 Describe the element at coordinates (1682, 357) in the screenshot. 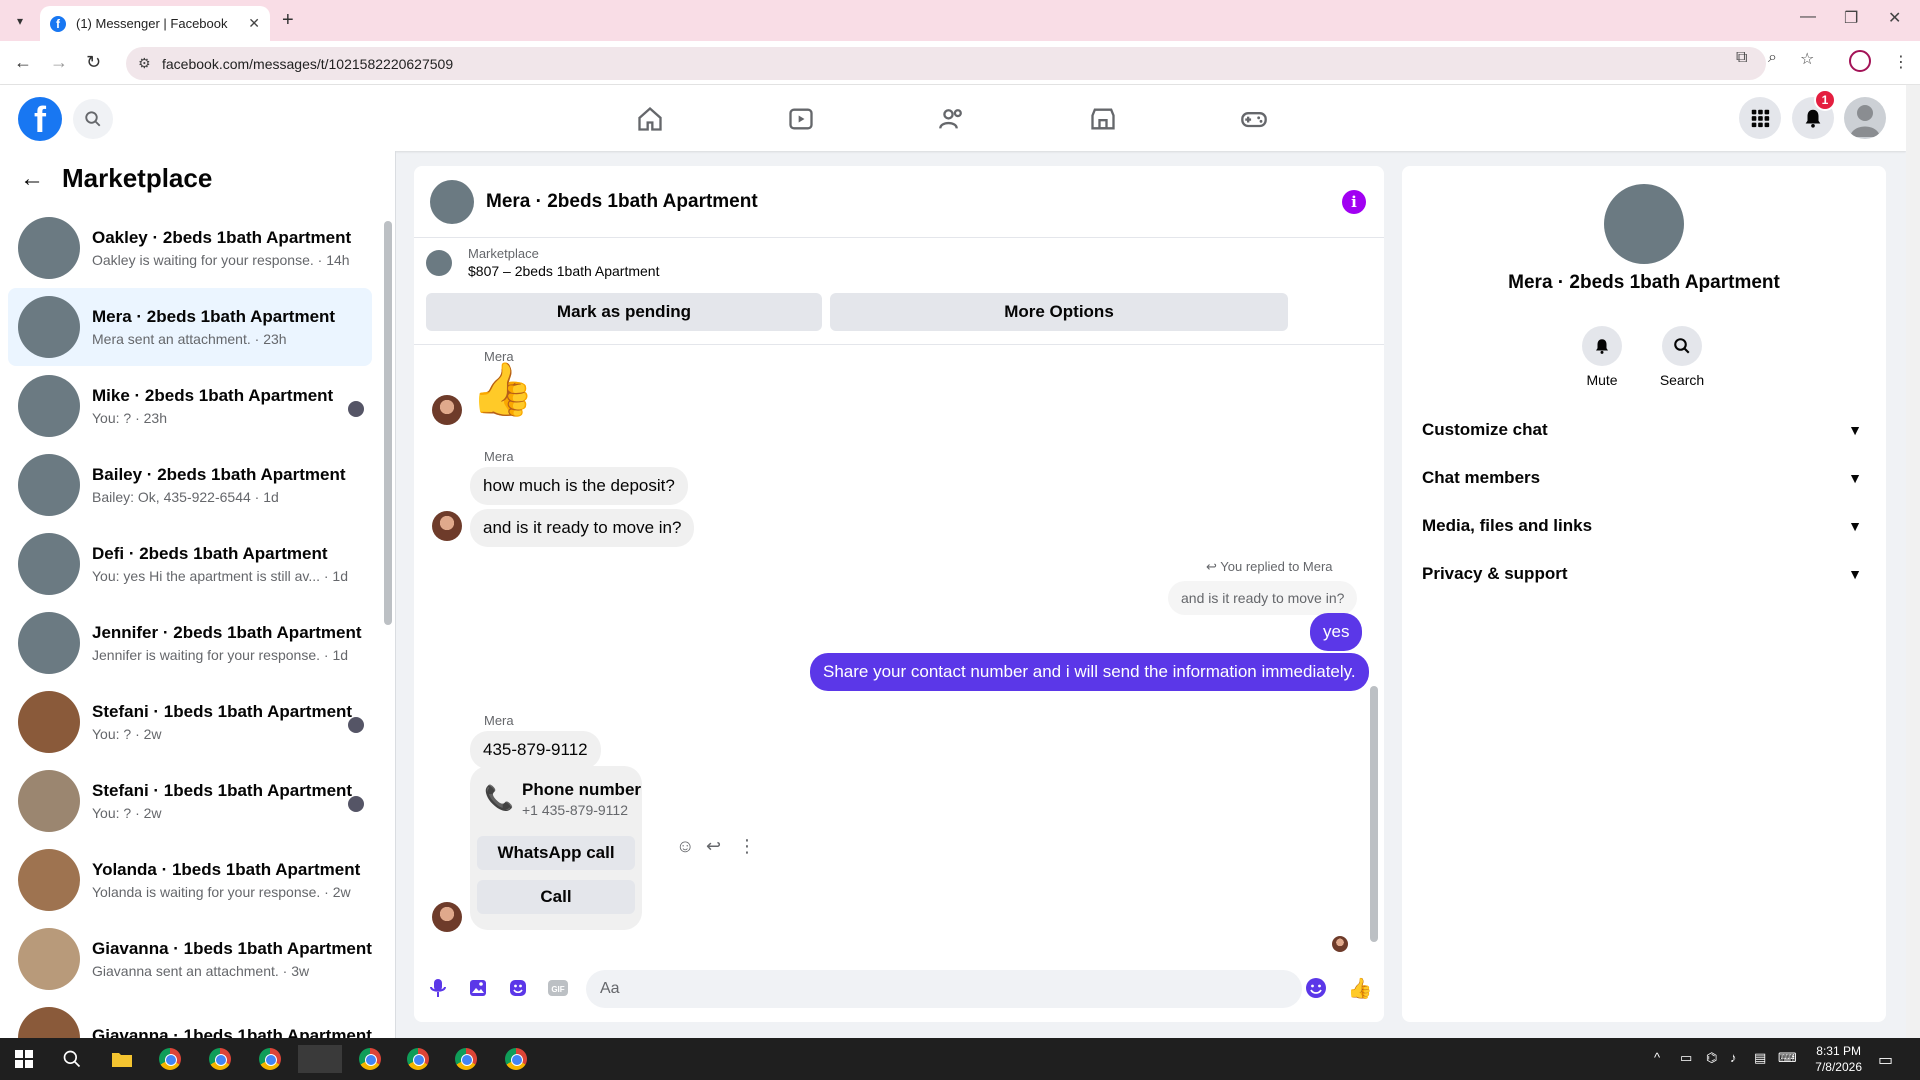

I see `search-conversation-button: Search` at that location.